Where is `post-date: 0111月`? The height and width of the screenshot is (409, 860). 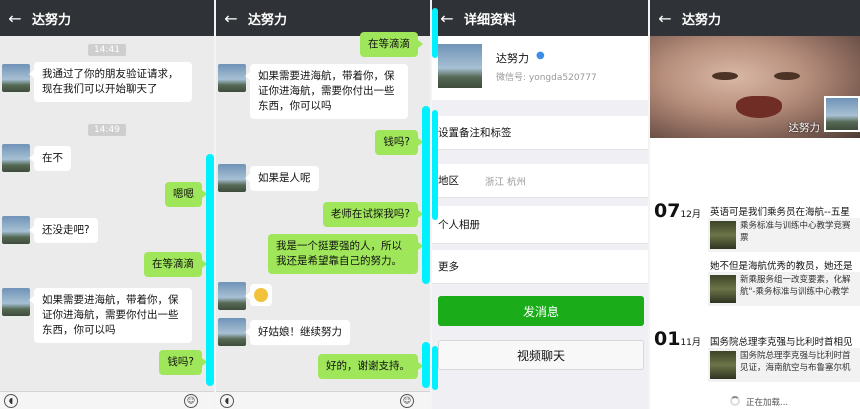 post-date: 0111月 is located at coordinates (677, 339).